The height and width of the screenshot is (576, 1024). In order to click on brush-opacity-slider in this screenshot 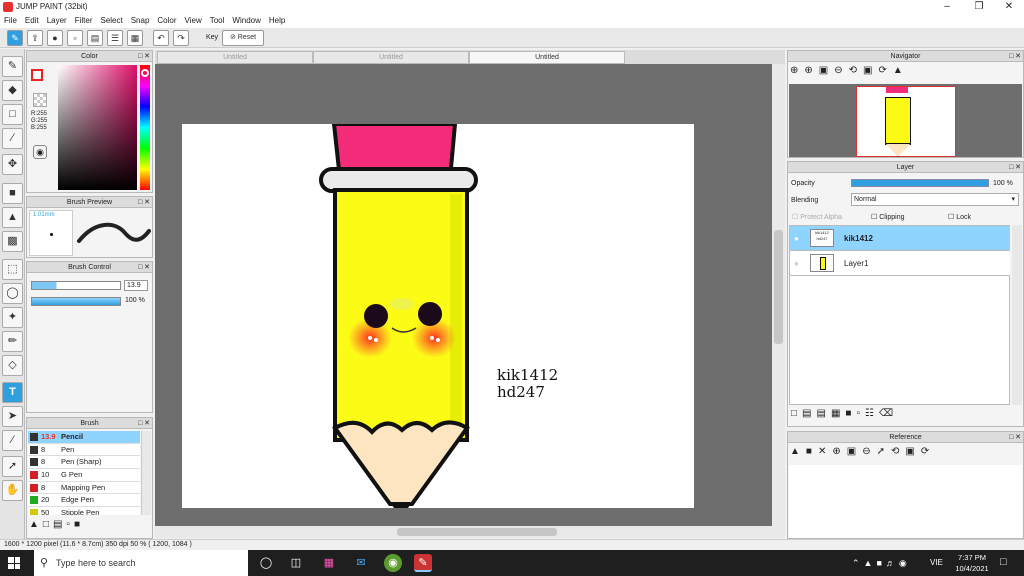, I will do `click(76, 301)`.